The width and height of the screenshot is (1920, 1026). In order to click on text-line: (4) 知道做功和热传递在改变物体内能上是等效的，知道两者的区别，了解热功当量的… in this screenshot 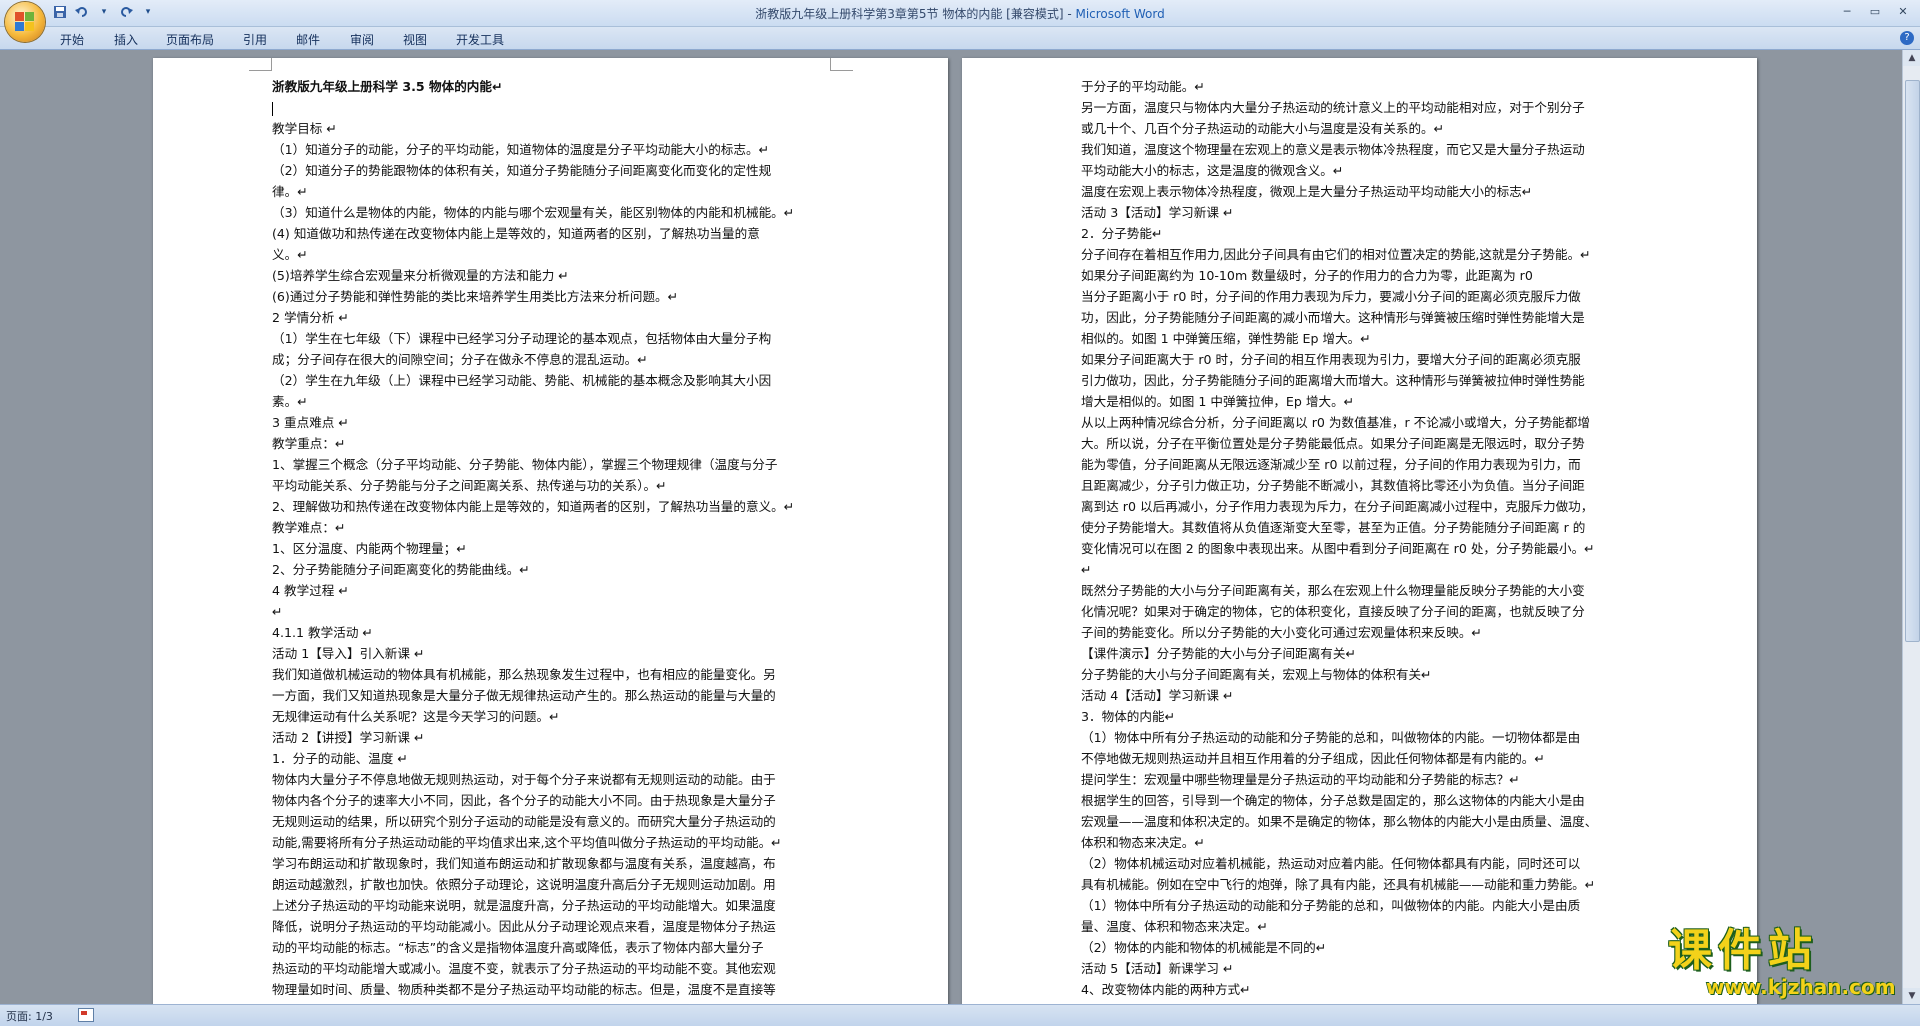, I will do `click(516, 233)`.